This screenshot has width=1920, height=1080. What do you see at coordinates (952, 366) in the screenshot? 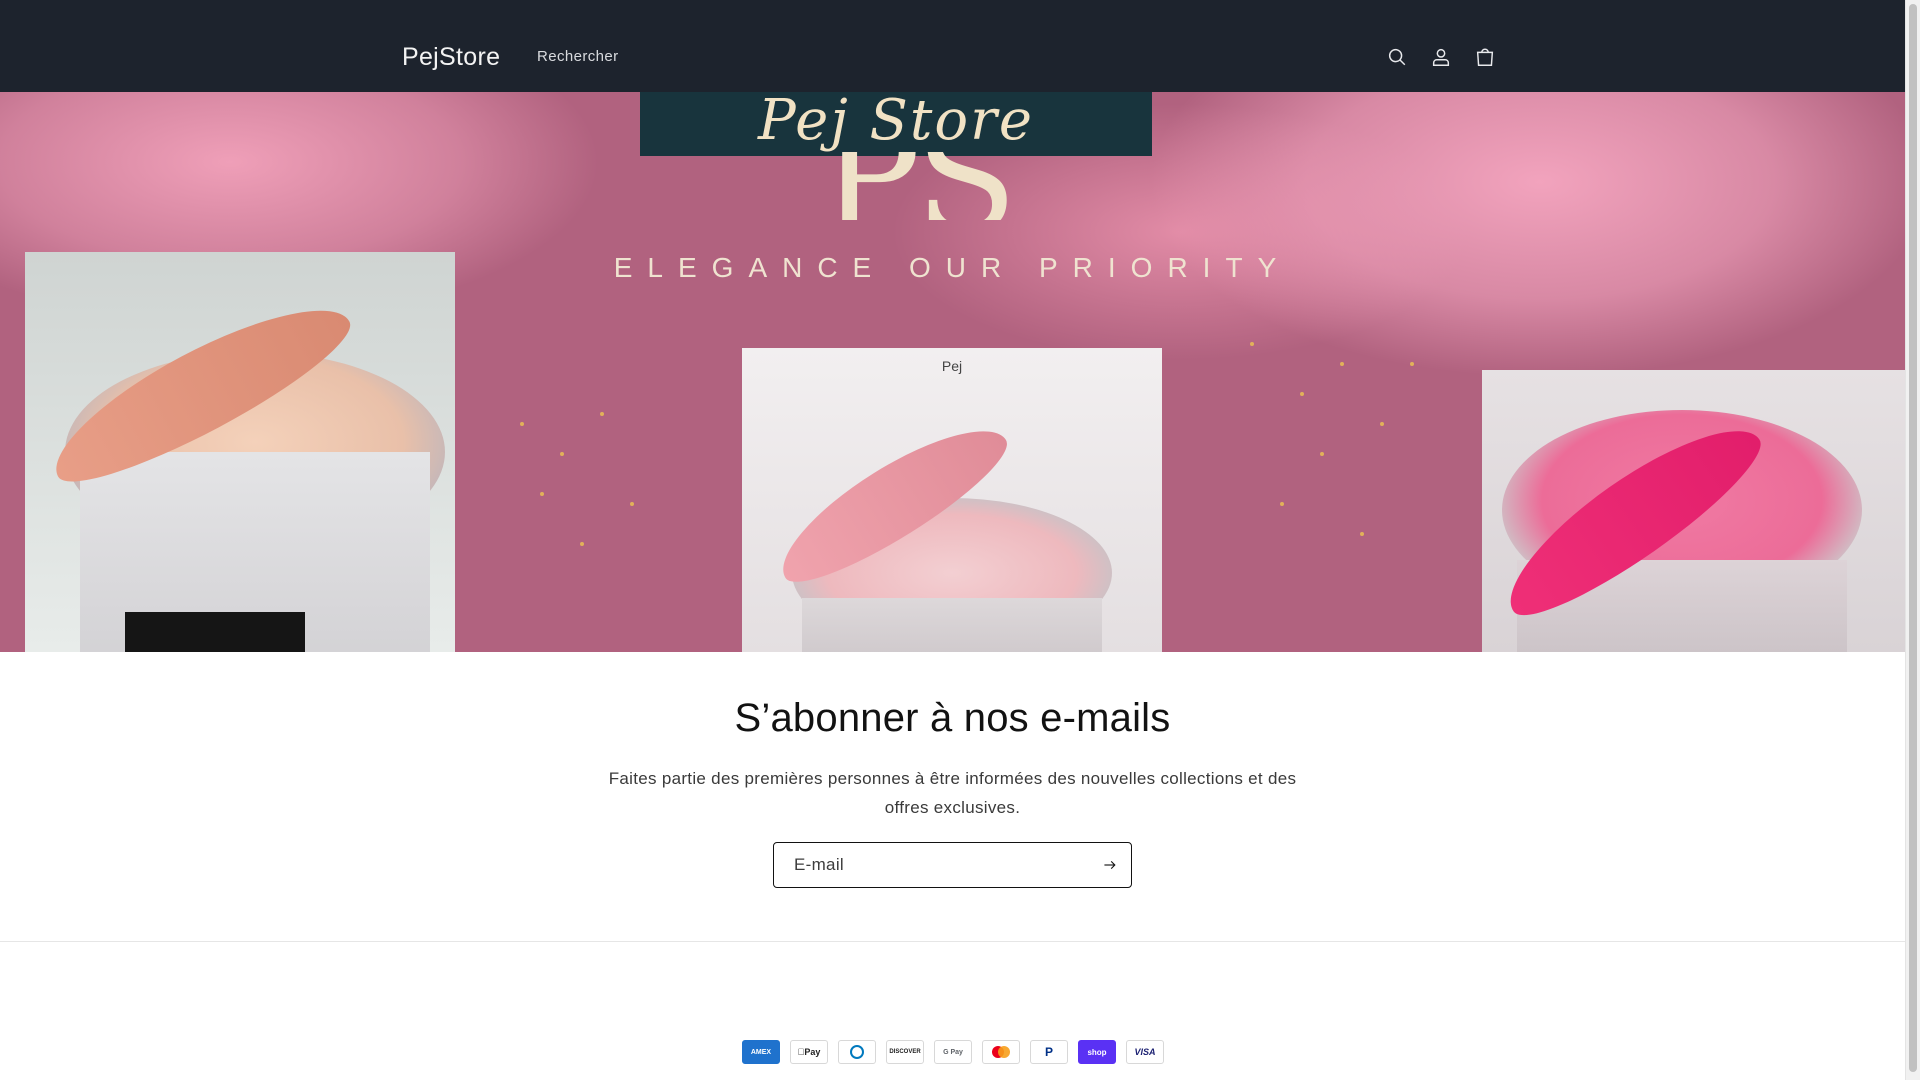
I see `jar-brand-label: Pej` at bounding box center [952, 366].